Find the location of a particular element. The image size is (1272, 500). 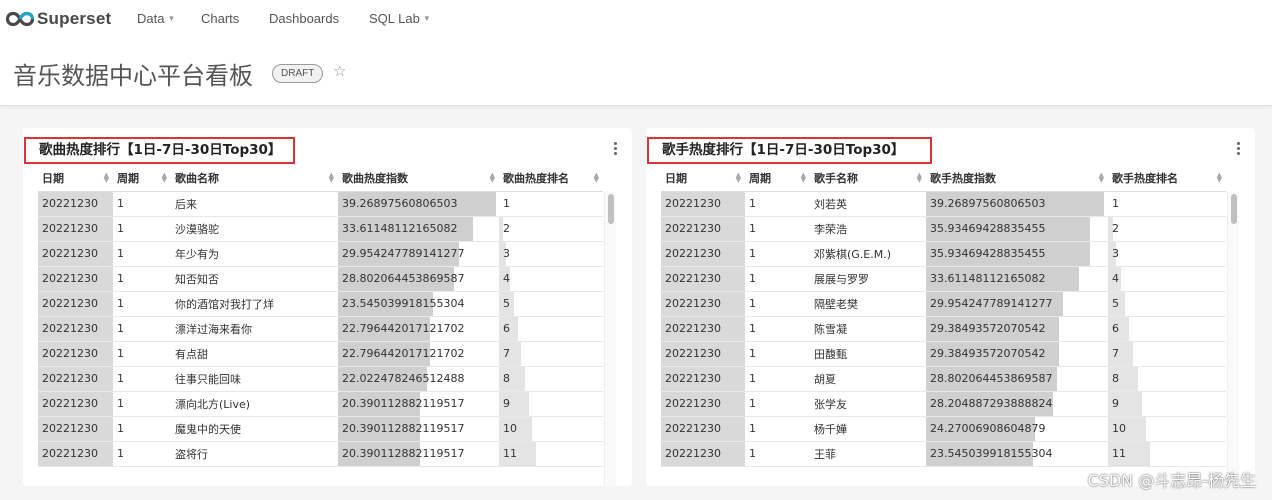

table-row: 20221230 1 魔鬼中的天使 20.390112882119517 10 is located at coordinates (320, 429).